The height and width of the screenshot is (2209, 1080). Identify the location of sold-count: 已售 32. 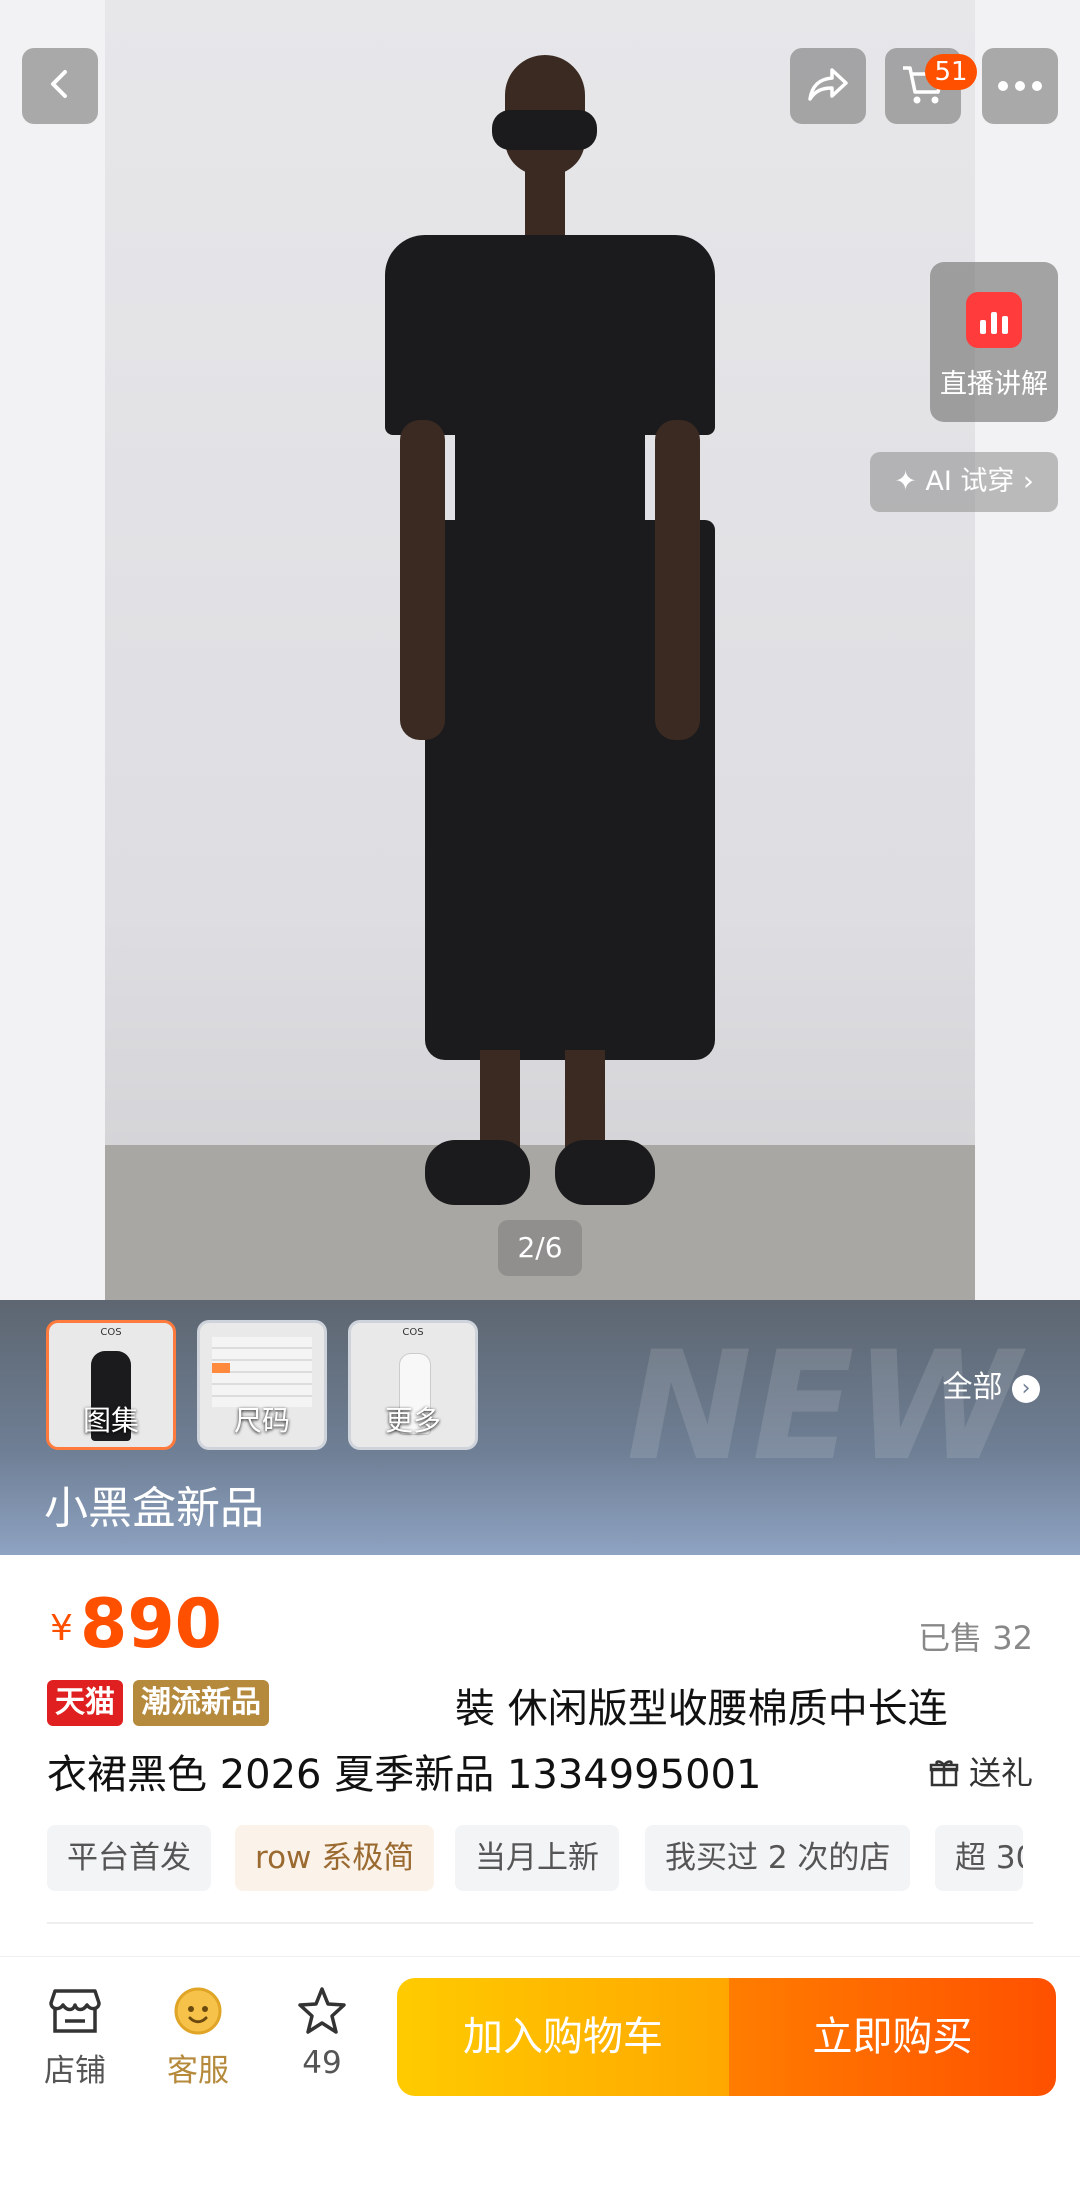
(975, 1638).